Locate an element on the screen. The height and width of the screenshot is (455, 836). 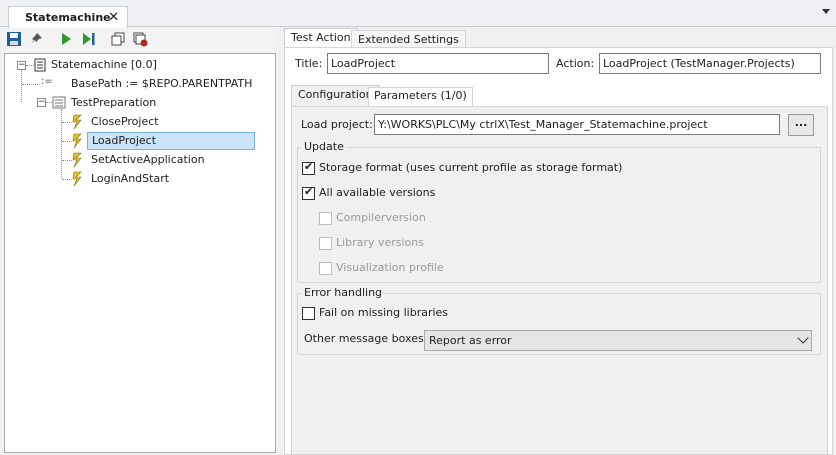
visualization-profile-checkbox is located at coordinates (325, 268).